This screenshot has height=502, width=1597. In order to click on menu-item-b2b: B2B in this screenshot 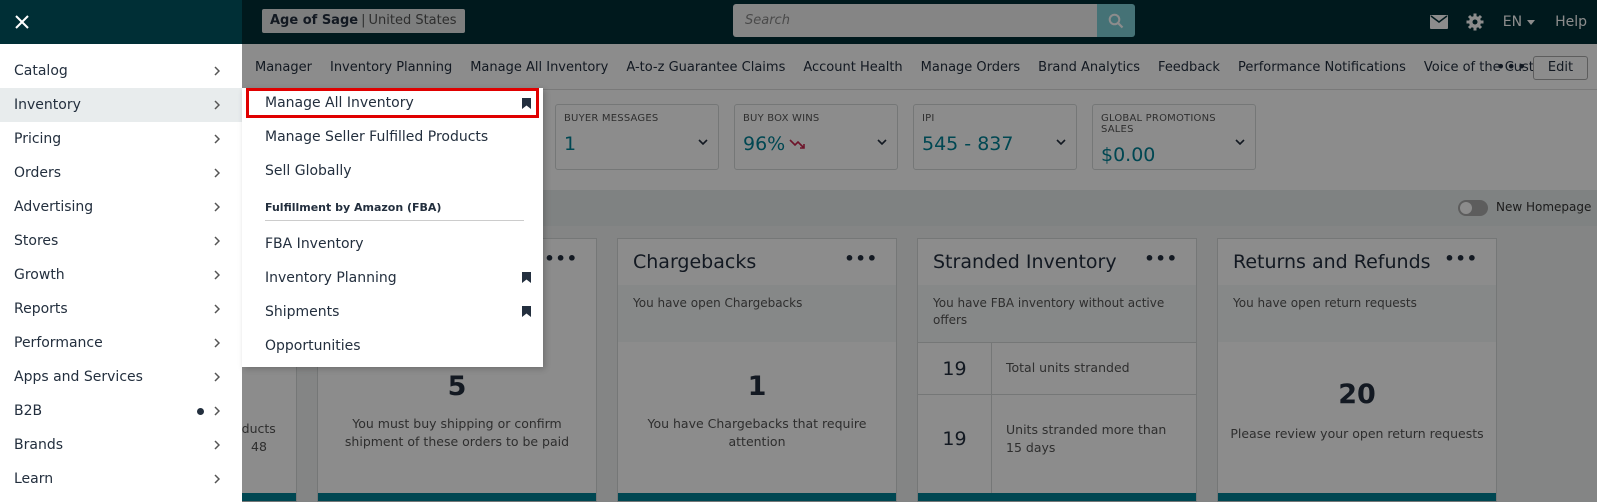, I will do `click(121, 411)`.